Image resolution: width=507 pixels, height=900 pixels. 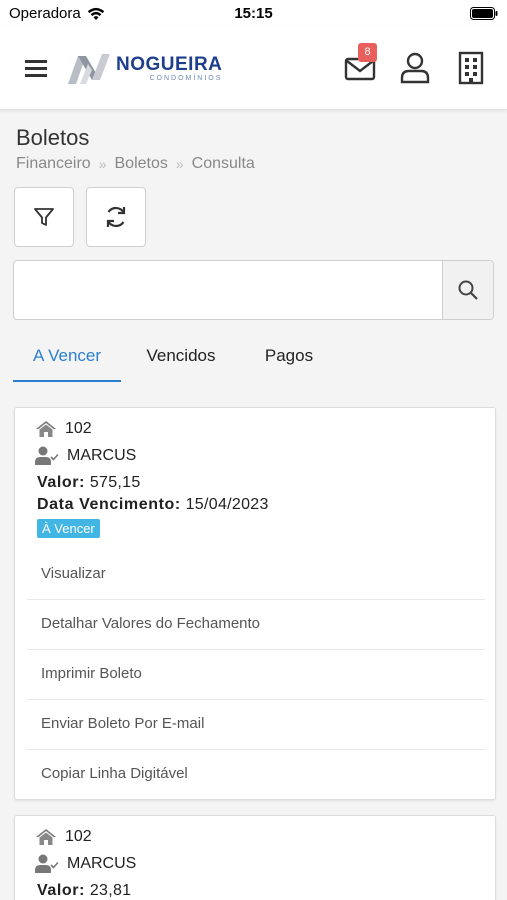 I want to click on refresh-icon, so click(x=116, y=217).